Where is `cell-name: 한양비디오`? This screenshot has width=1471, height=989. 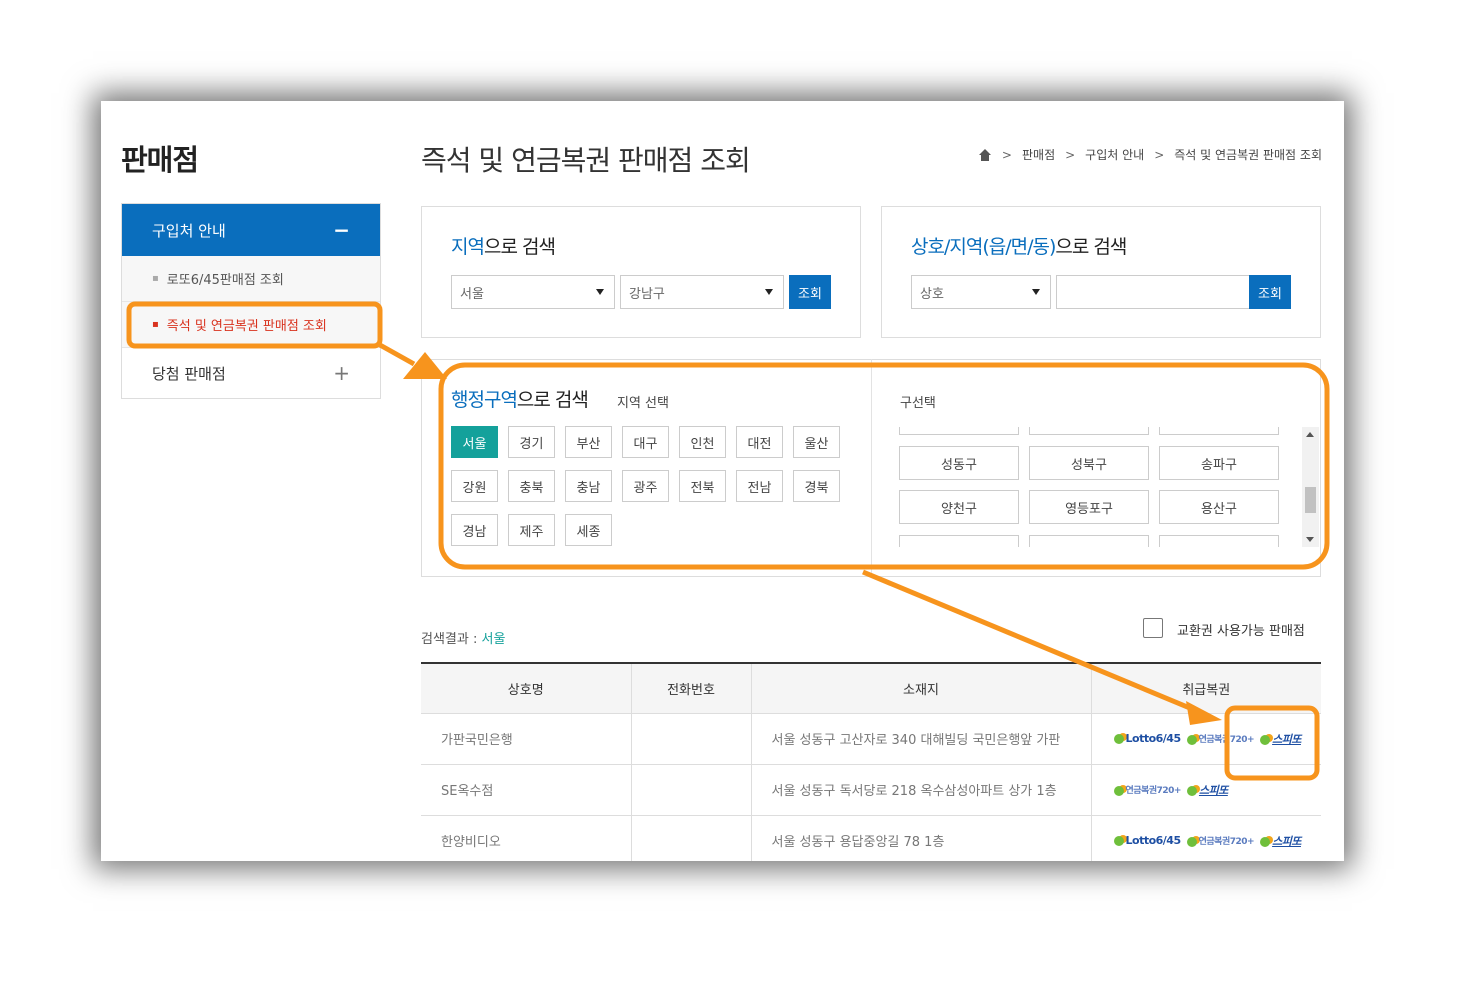 cell-name: 한양비디오 is located at coordinates (526, 838).